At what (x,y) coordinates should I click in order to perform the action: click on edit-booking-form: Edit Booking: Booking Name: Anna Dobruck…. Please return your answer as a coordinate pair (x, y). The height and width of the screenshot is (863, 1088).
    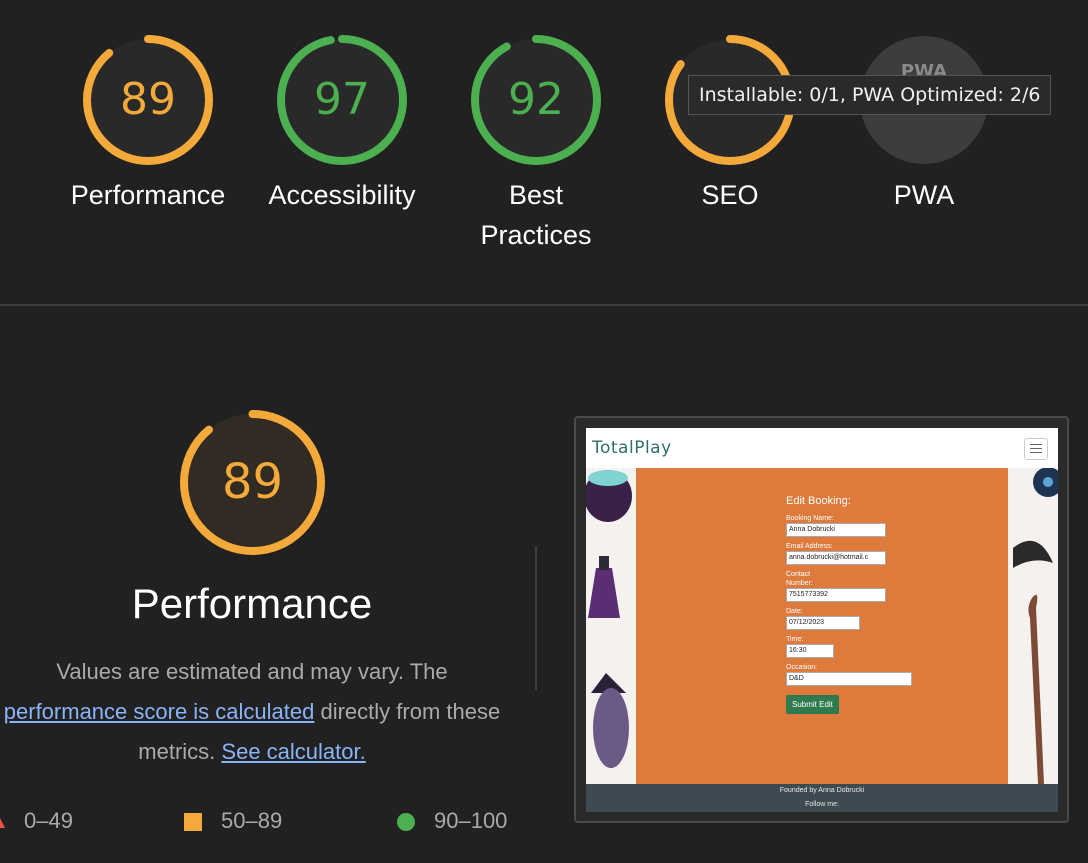
    Looking at the image, I should click on (856, 604).